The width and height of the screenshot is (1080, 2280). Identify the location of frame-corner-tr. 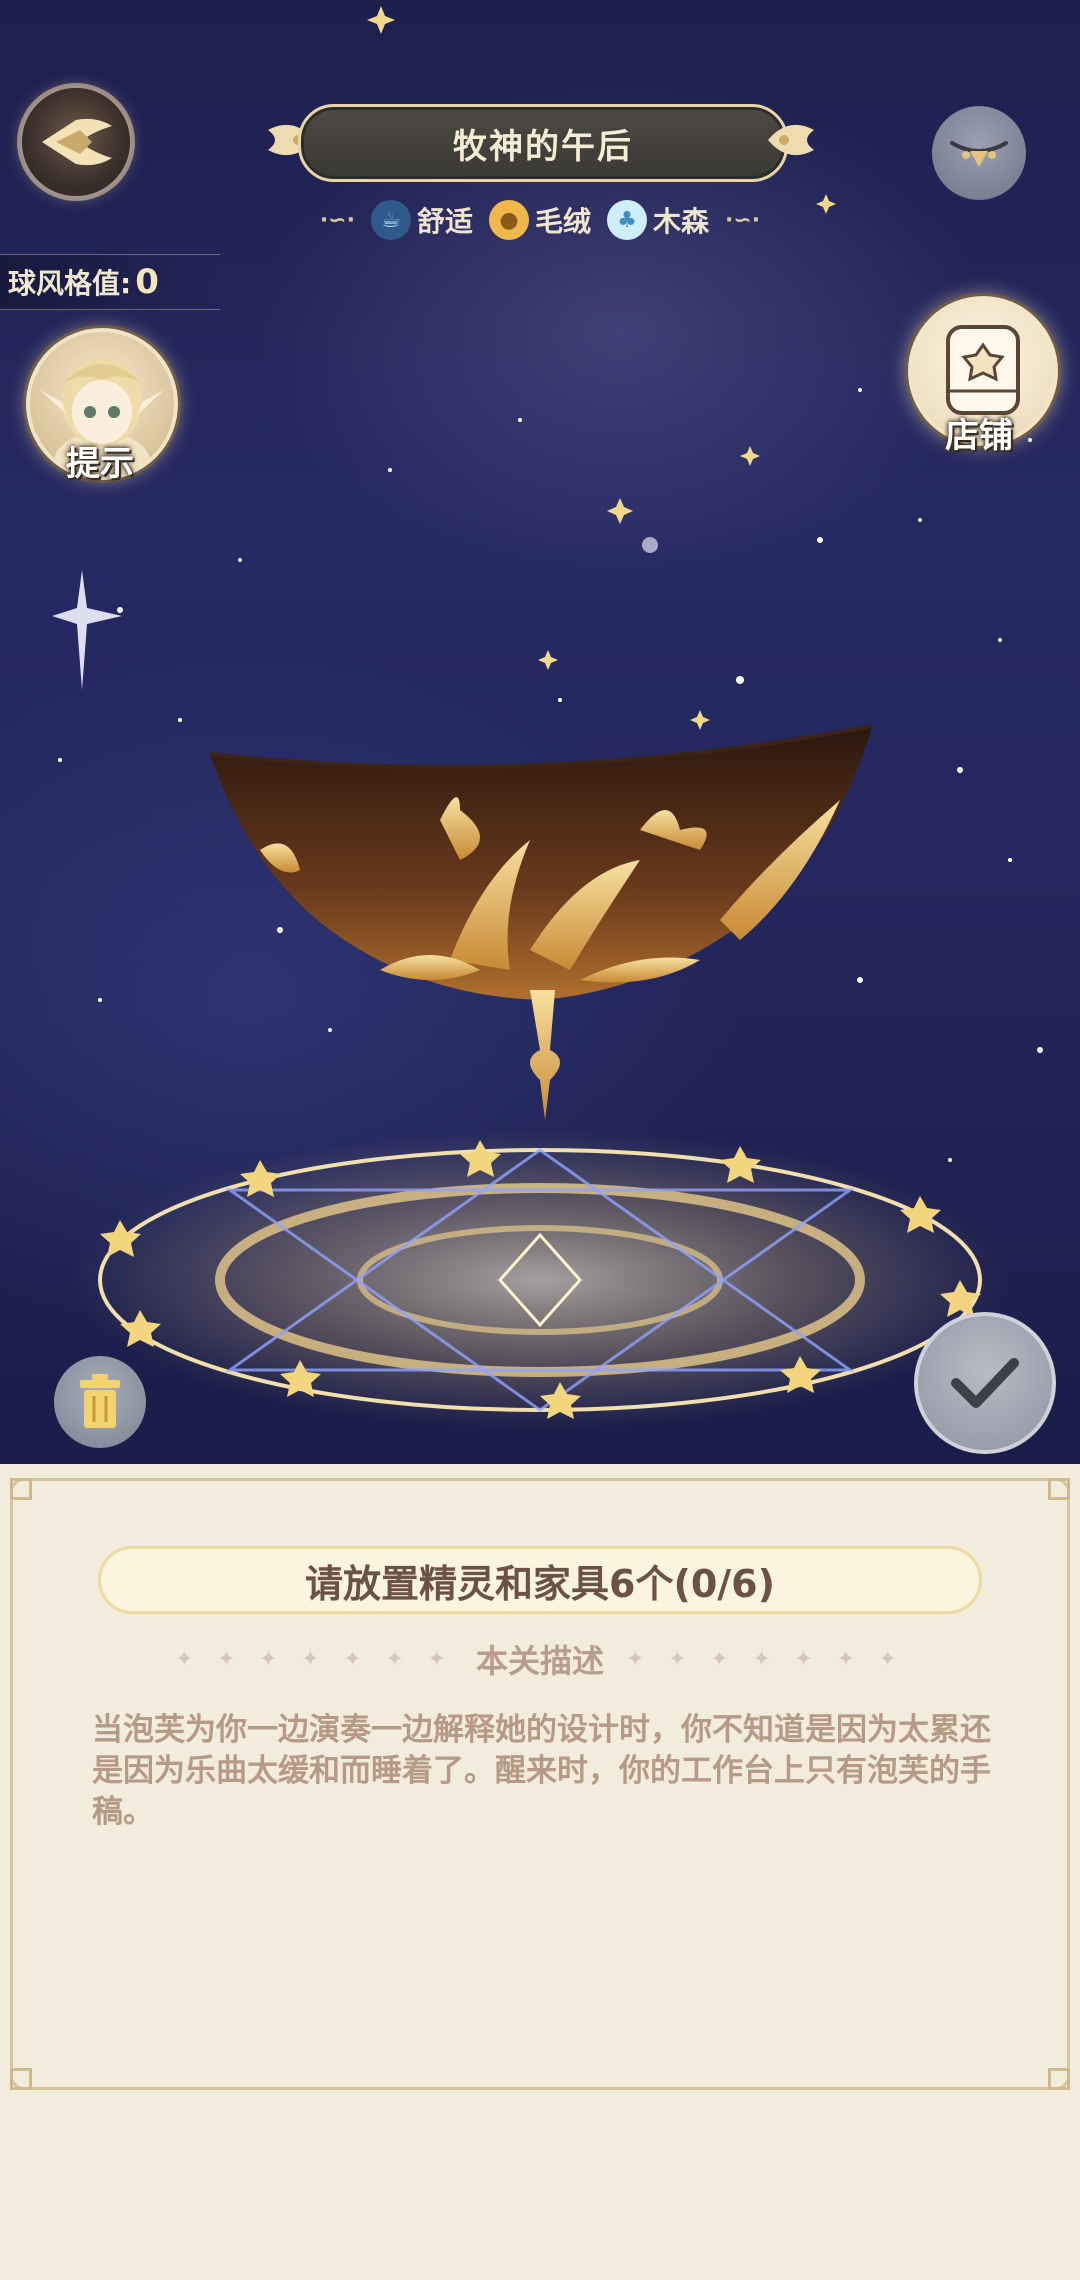
(1059, 1489).